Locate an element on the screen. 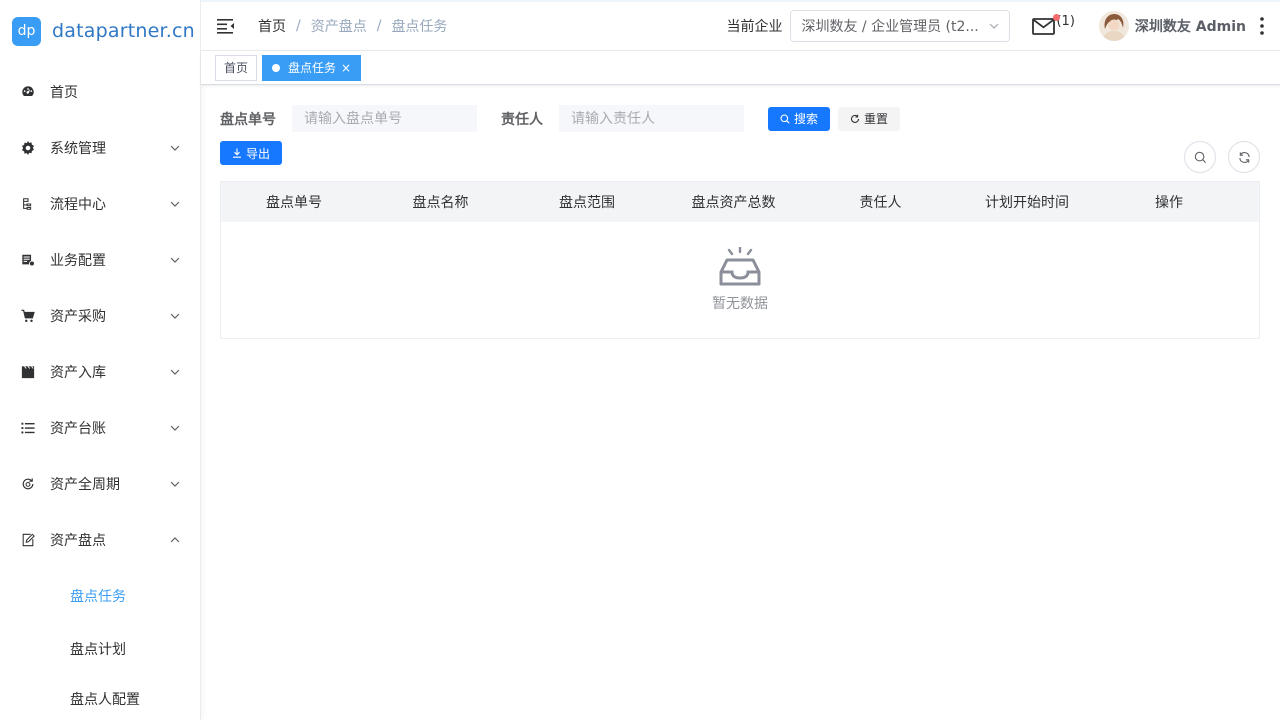 The width and height of the screenshot is (1280, 720). username: 深圳数友 Admin is located at coordinates (1190, 27).